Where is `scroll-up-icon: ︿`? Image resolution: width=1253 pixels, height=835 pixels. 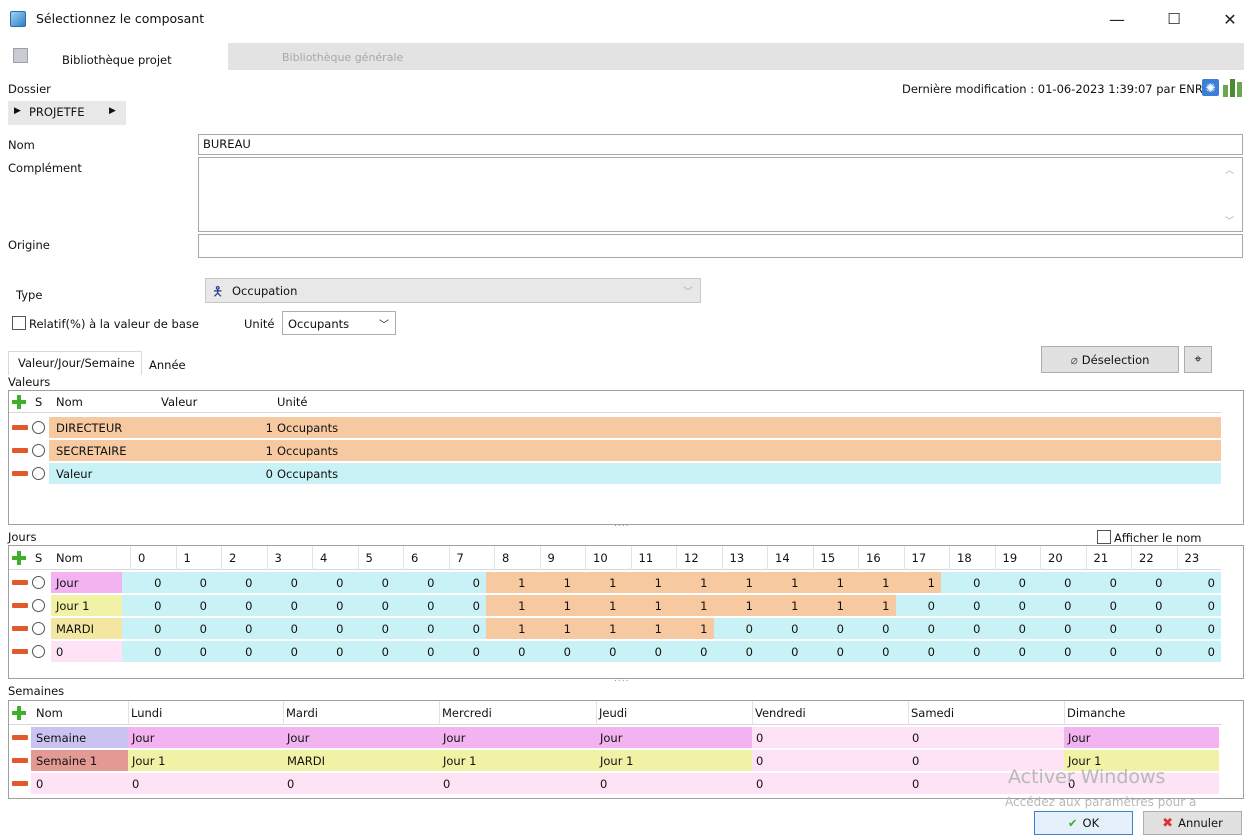
scroll-up-icon: ︿ is located at coordinates (1229, 169).